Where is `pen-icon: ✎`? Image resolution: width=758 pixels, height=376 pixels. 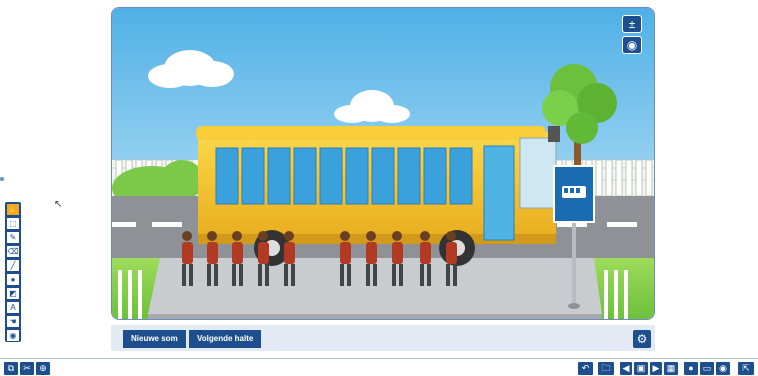
pen-icon: ✎ is located at coordinates (13, 237).